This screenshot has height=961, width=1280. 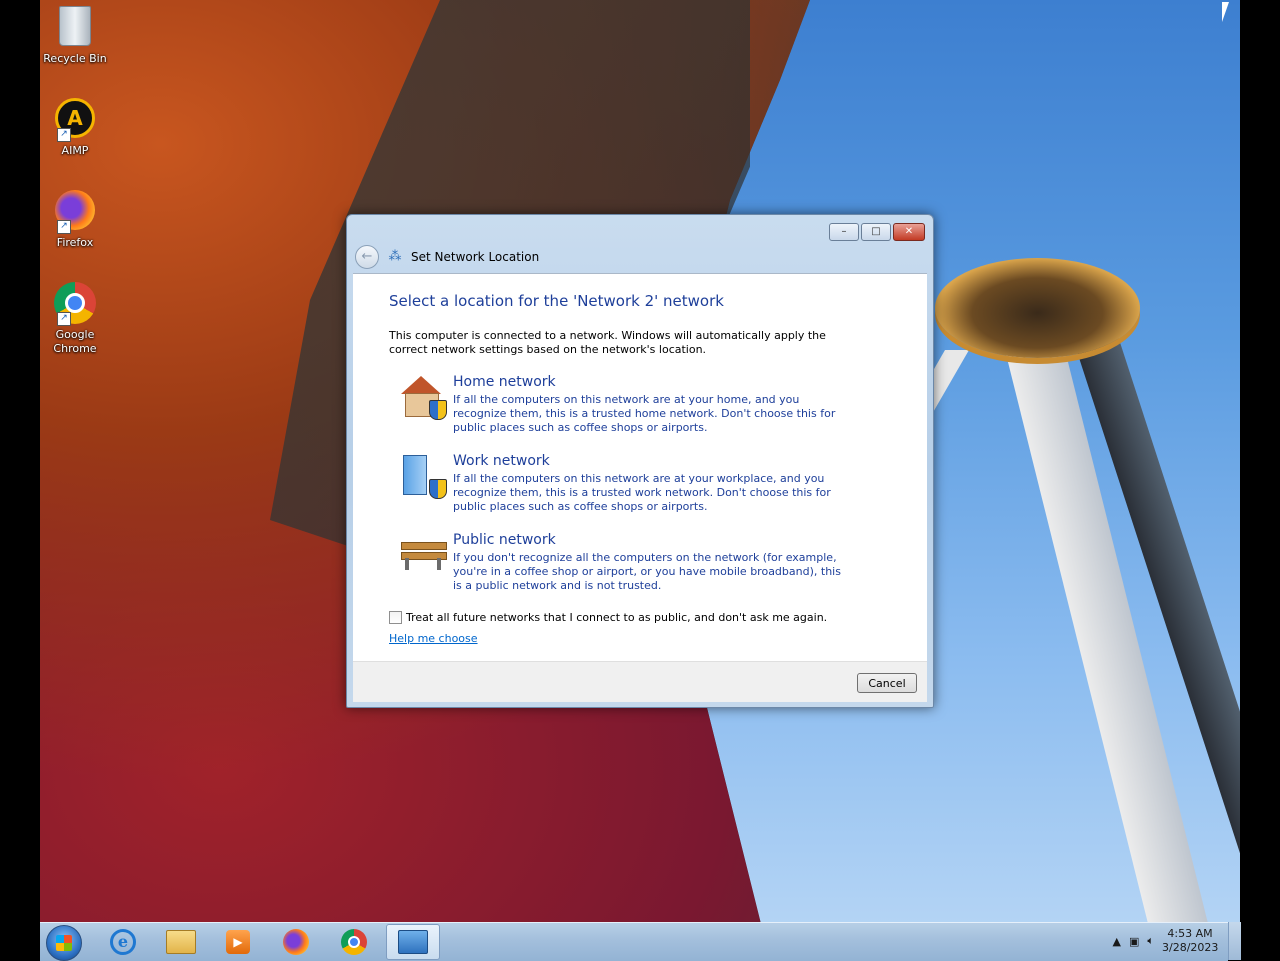 I want to click on taskbar-network-location, so click(x=413, y=942).